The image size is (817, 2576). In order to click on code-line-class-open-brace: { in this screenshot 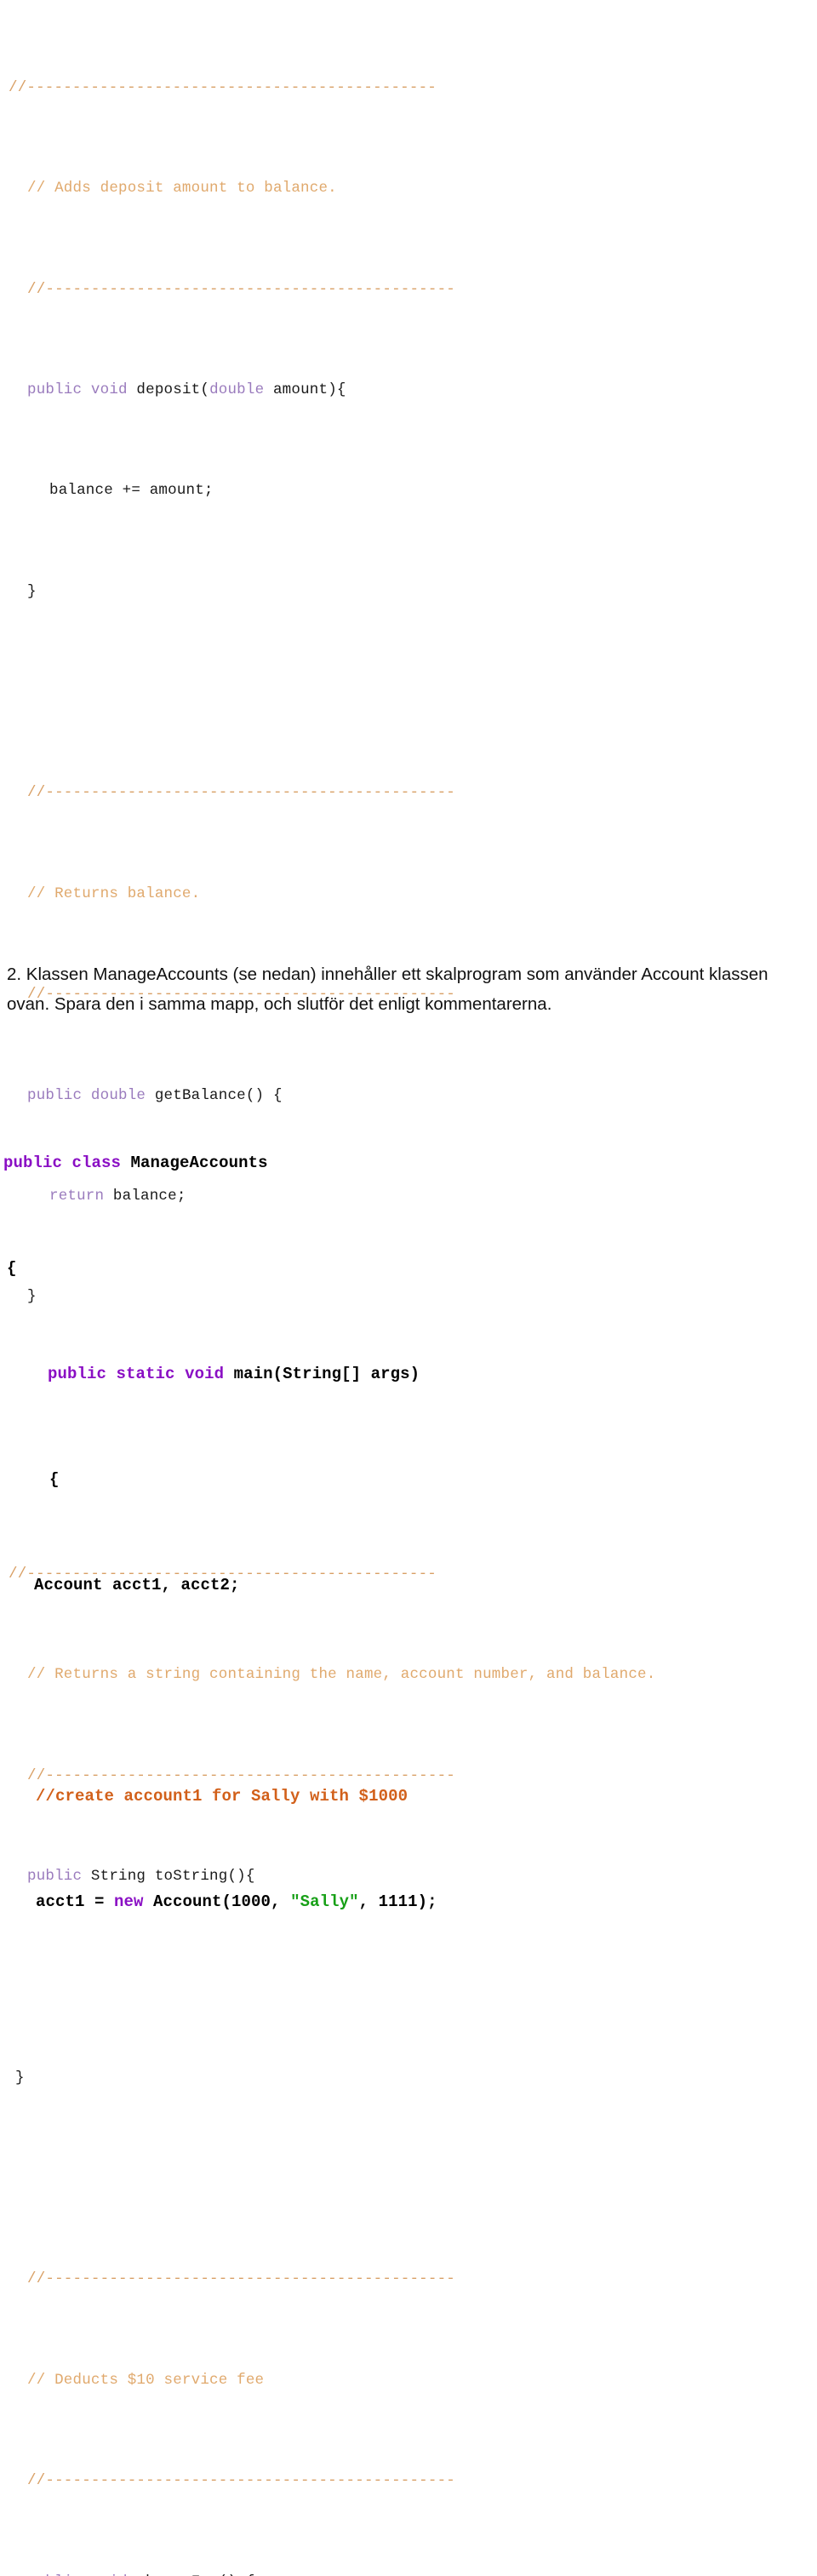, I will do `click(408, 1269)`.